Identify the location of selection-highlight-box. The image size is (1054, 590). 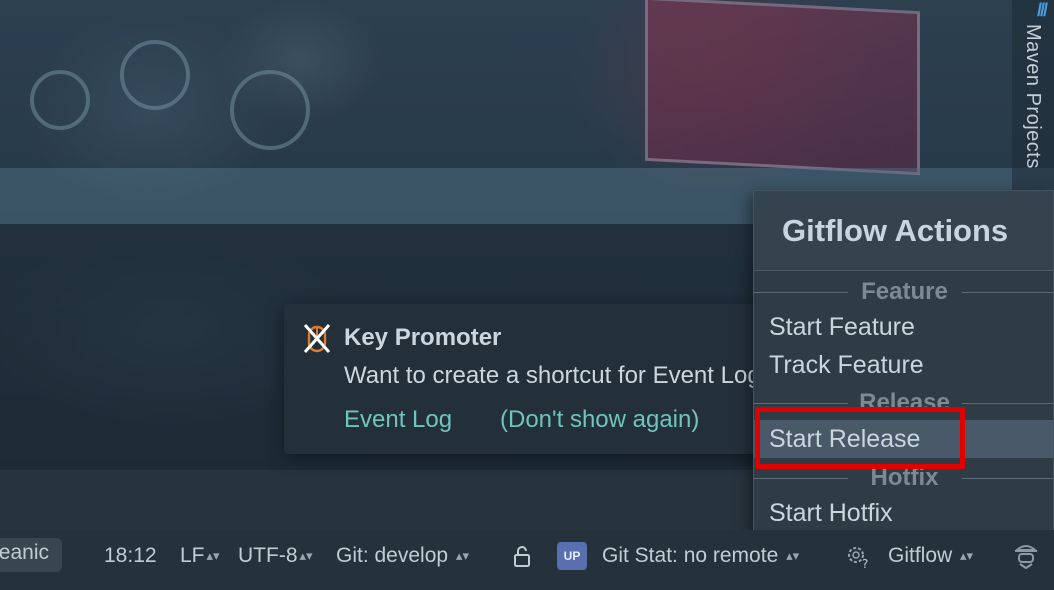
(860, 438).